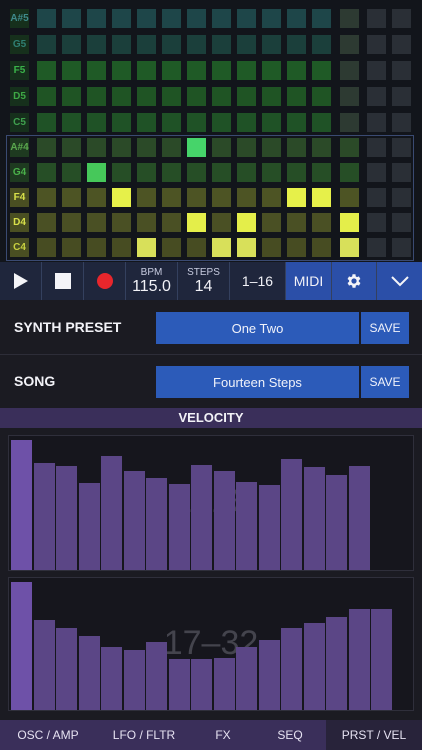 Image resolution: width=422 pixels, height=750 pixels. What do you see at coordinates (257, 382) in the screenshot?
I see `song-selector: Fourteen Steps` at bounding box center [257, 382].